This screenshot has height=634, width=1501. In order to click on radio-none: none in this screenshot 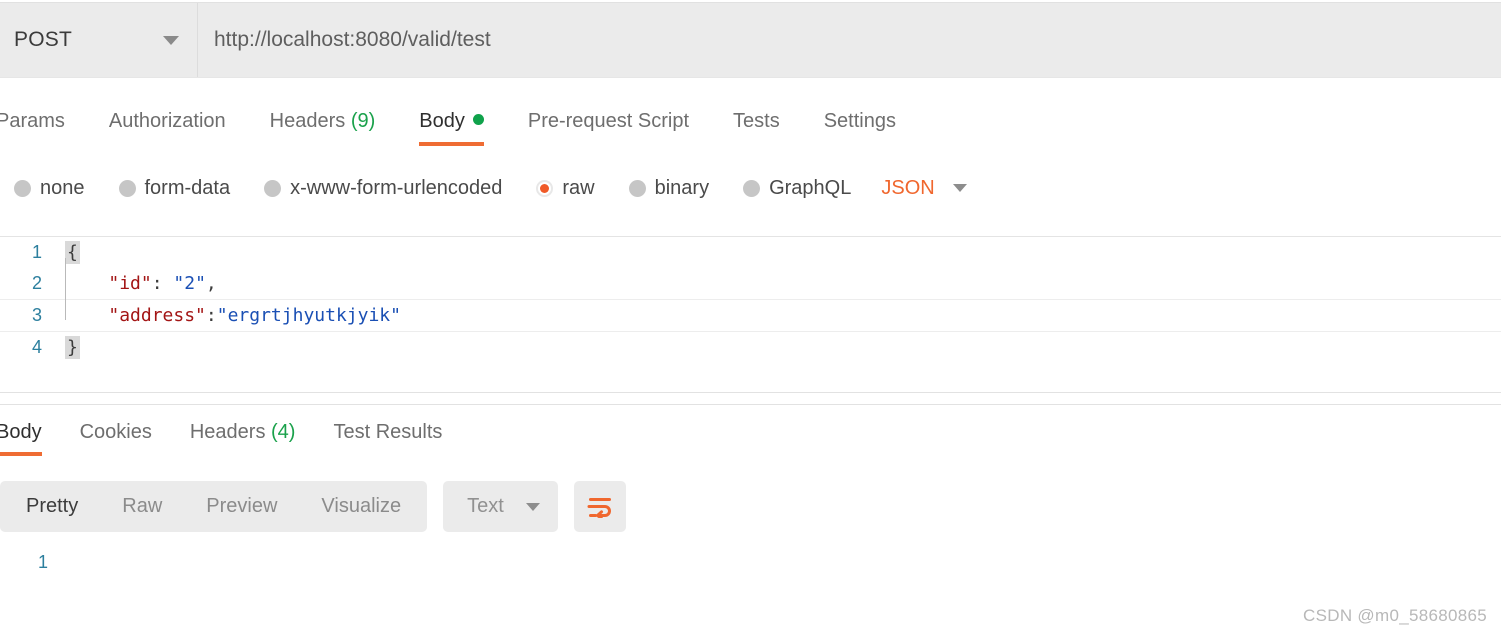, I will do `click(49, 188)`.